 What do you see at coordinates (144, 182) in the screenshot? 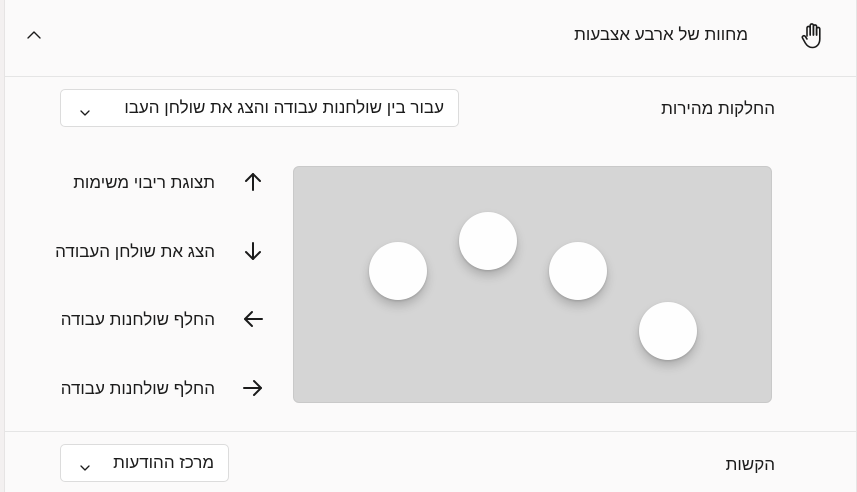
I see `gesture-label: תצוגת ריבוי משימות` at bounding box center [144, 182].